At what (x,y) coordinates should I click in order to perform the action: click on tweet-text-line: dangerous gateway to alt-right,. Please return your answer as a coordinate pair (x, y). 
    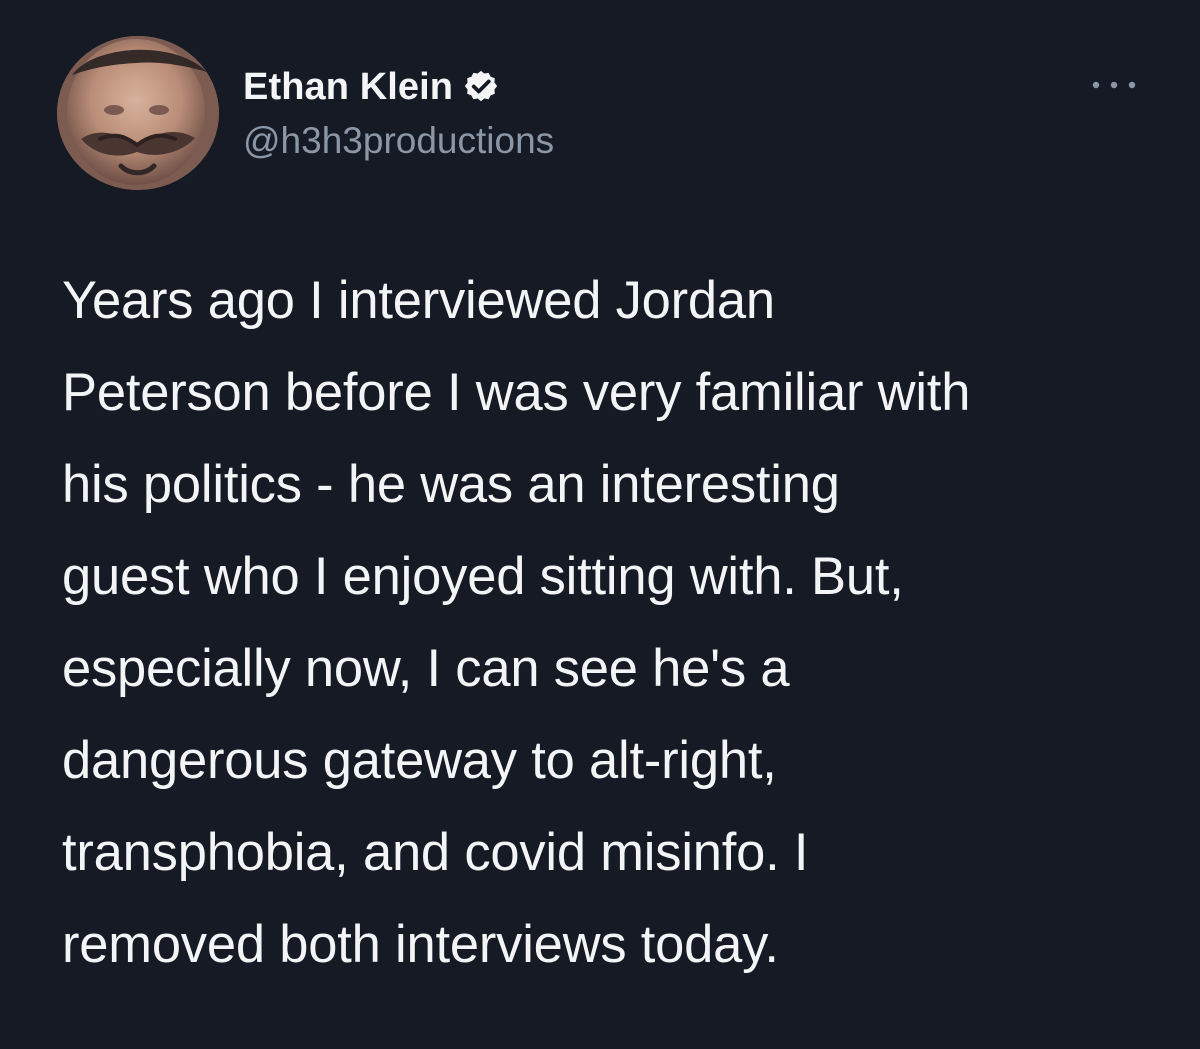
    Looking at the image, I should click on (419, 760).